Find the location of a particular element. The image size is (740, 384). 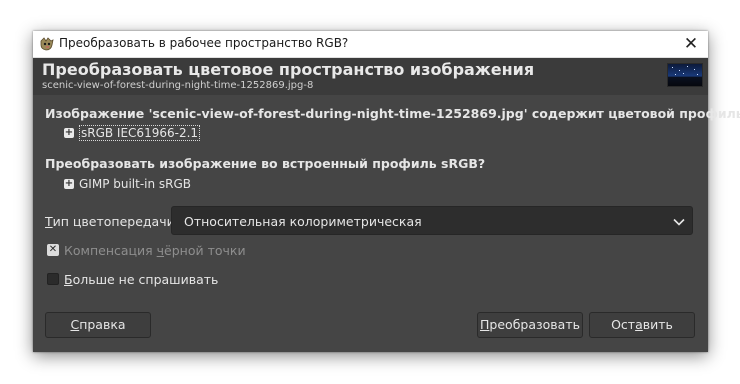

checkbox-box is located at coordinates (53, 279).